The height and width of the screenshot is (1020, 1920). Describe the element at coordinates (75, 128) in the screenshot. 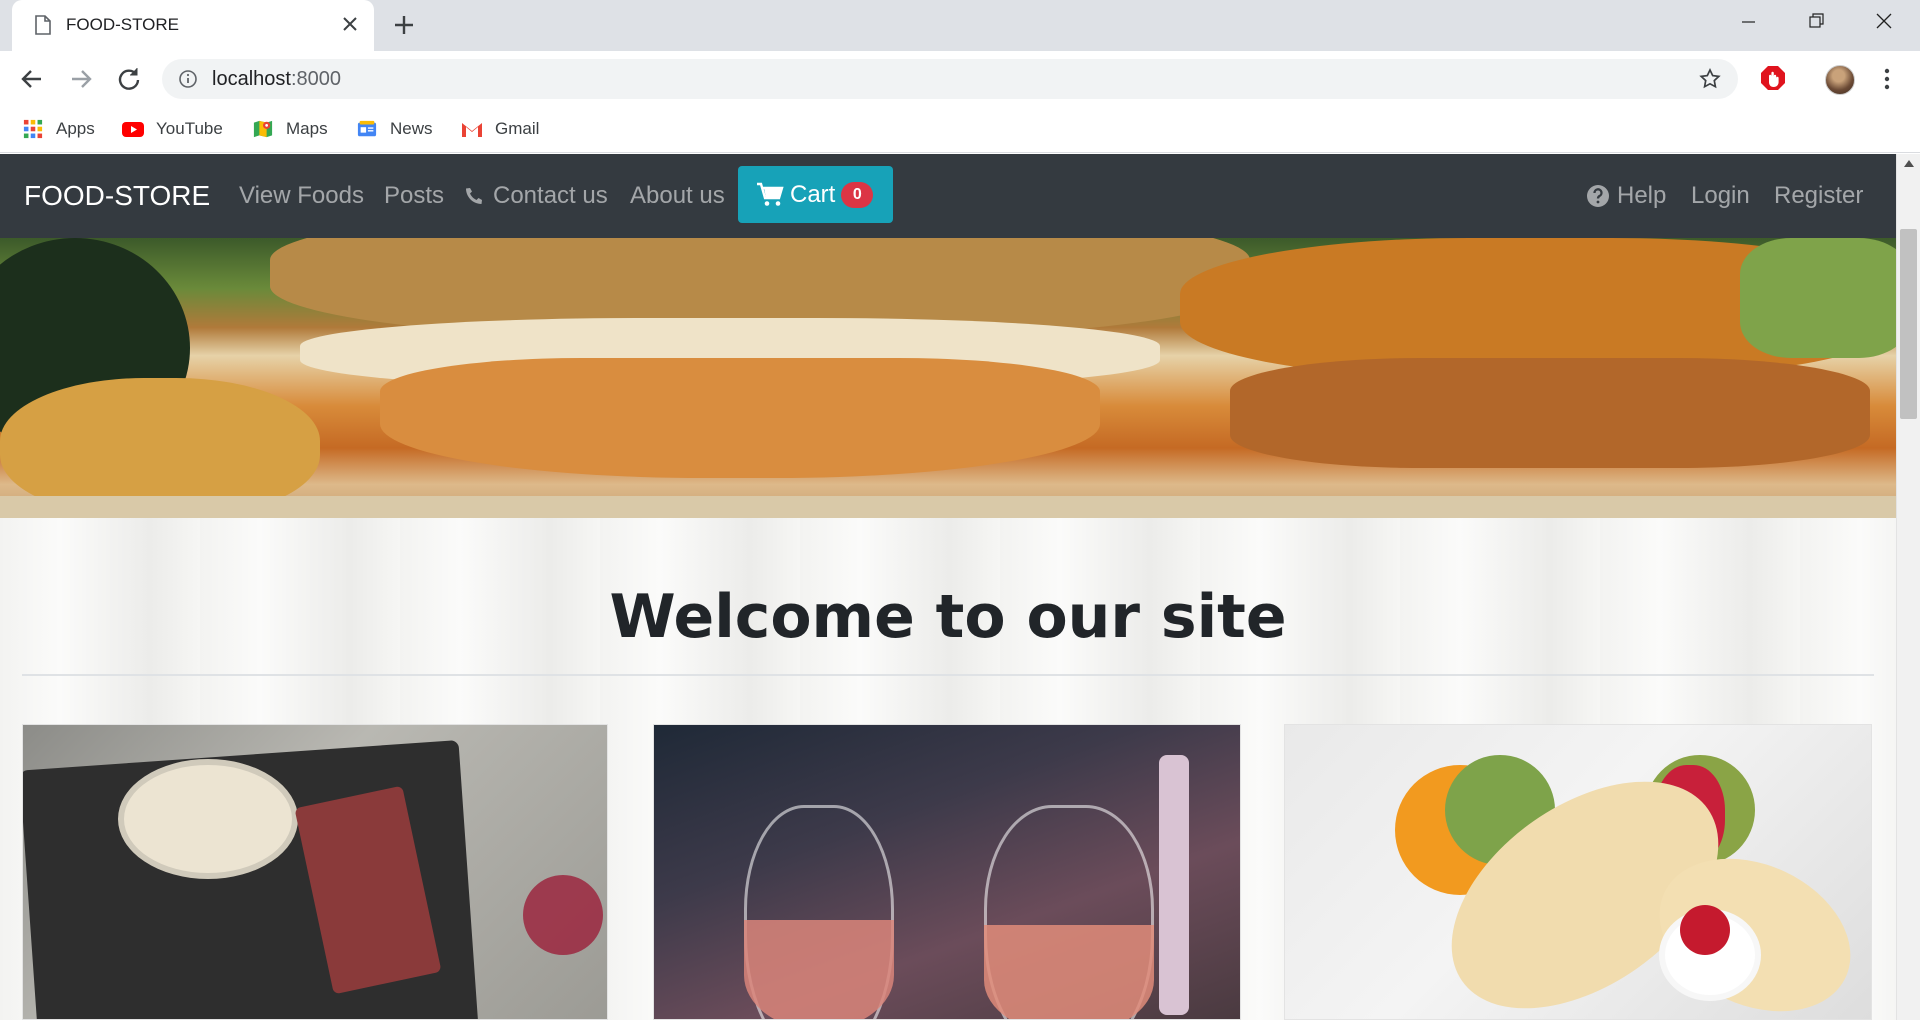

I see `bookmark-label: Apps` at that location.